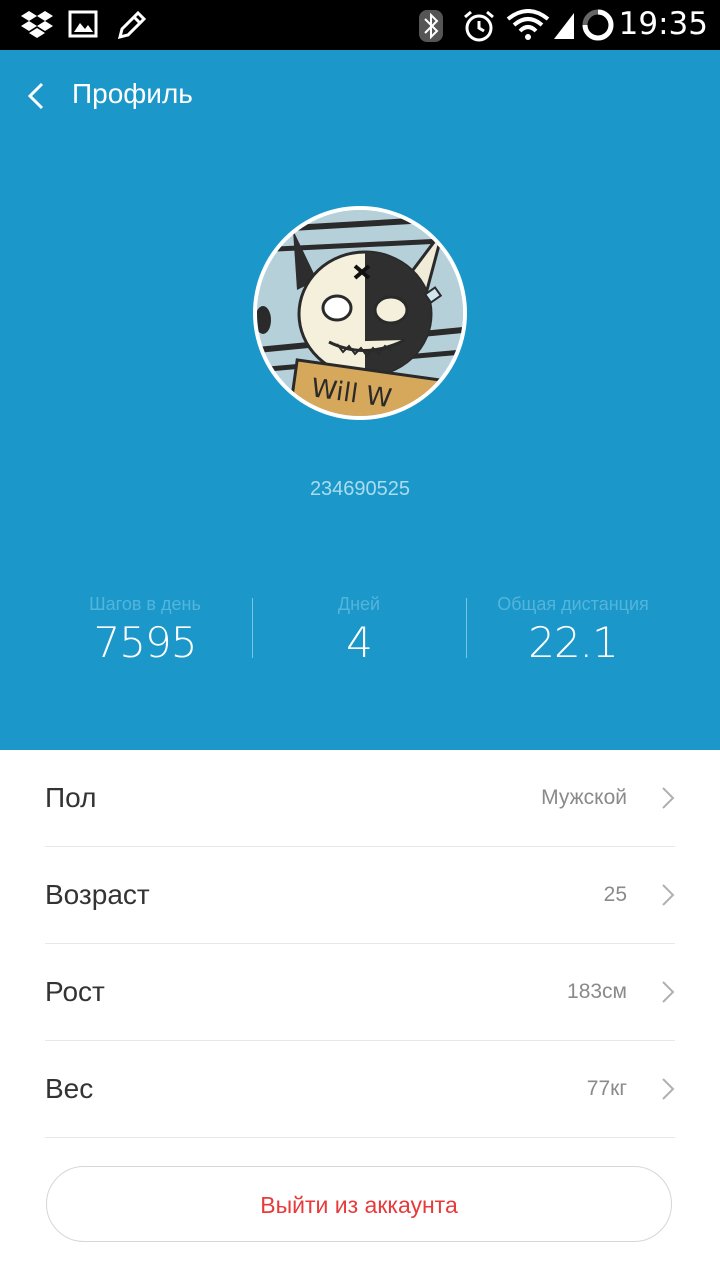 This screenshot has height=1280, width=720. Describe the element at coordinates (359, 642) in the screenshot. I see `stat-value: 4` at that location.